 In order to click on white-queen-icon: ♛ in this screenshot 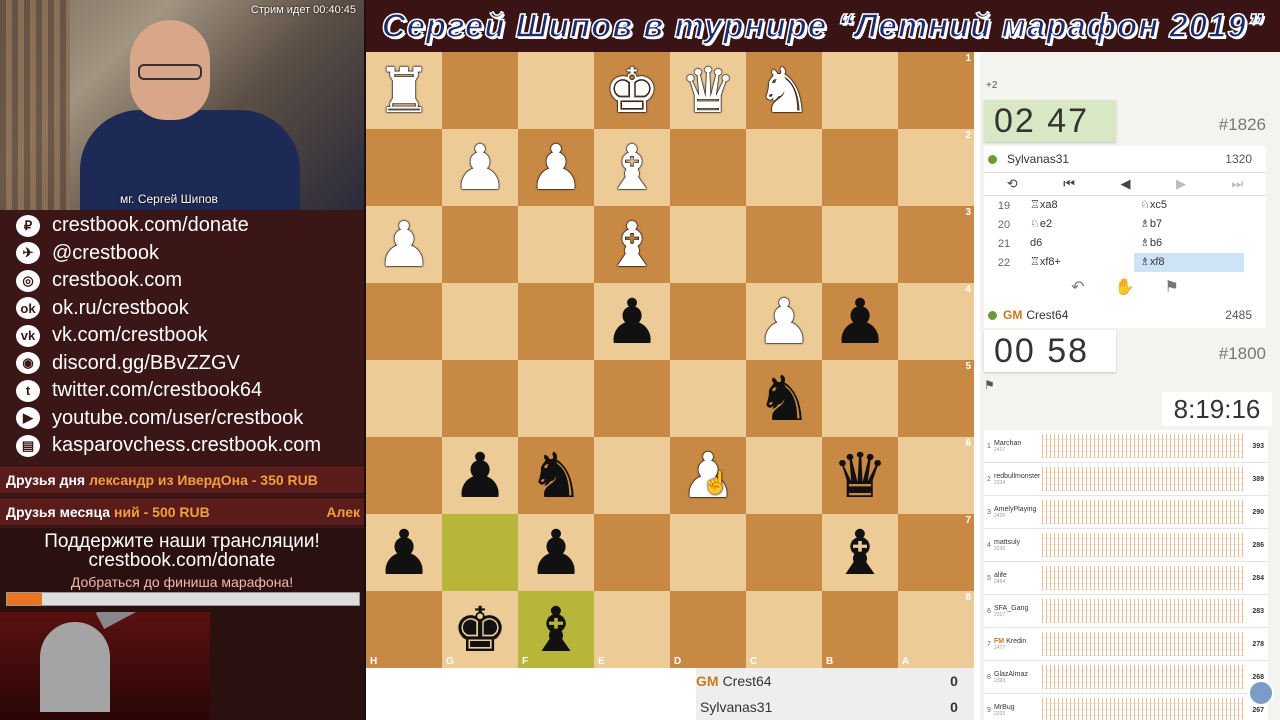, I will do `click(708, 90)`.